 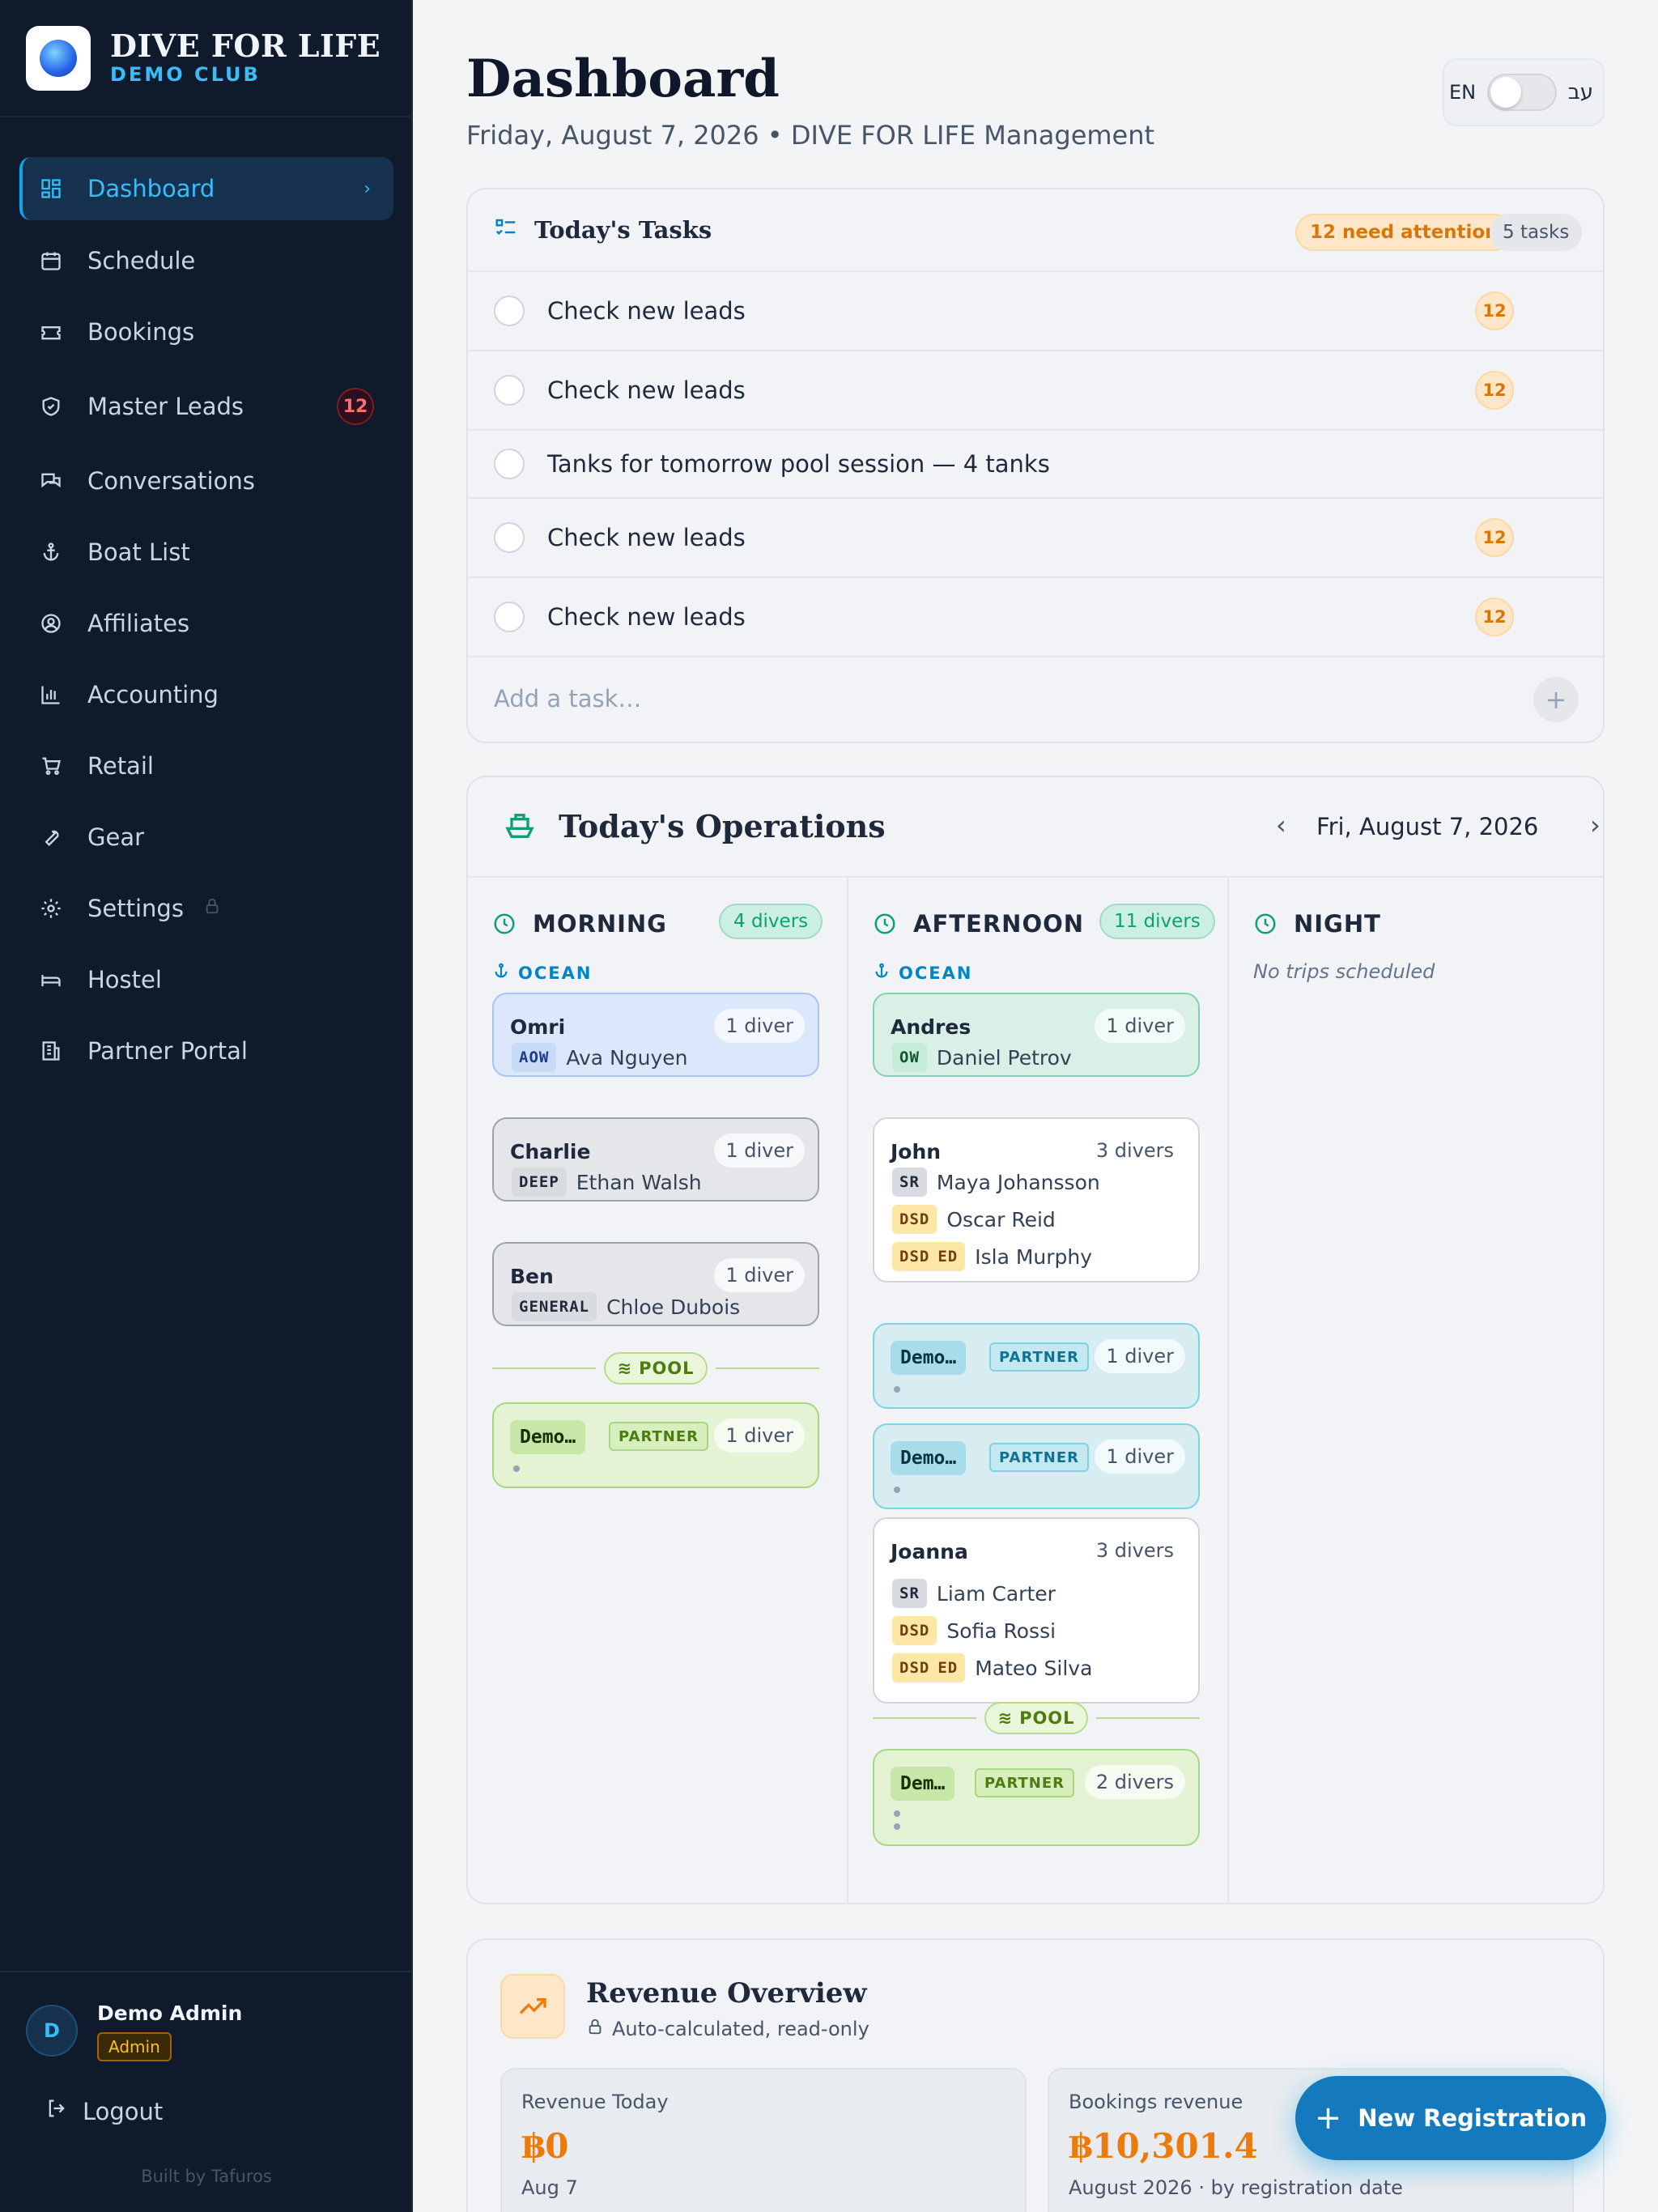 I want to click on diver-name: Mateo Silva, so click(x=1034, y=1668).